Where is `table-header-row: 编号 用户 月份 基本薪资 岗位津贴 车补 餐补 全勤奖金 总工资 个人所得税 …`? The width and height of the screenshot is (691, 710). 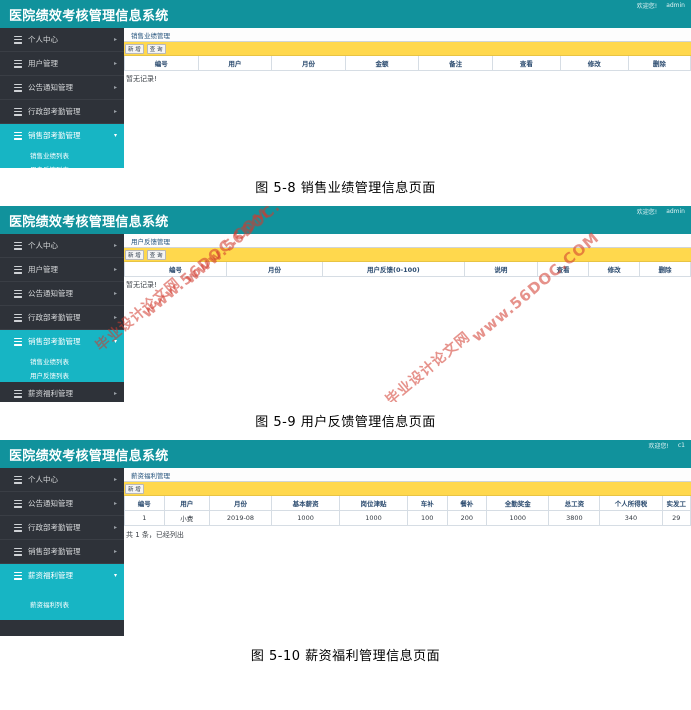 table-header-row: 编号 用户 月份 基本薪资 岗位津贴 车补 餐补 全勤奖金 总工资 个人所得税 … is located at coordinates (407, 503).